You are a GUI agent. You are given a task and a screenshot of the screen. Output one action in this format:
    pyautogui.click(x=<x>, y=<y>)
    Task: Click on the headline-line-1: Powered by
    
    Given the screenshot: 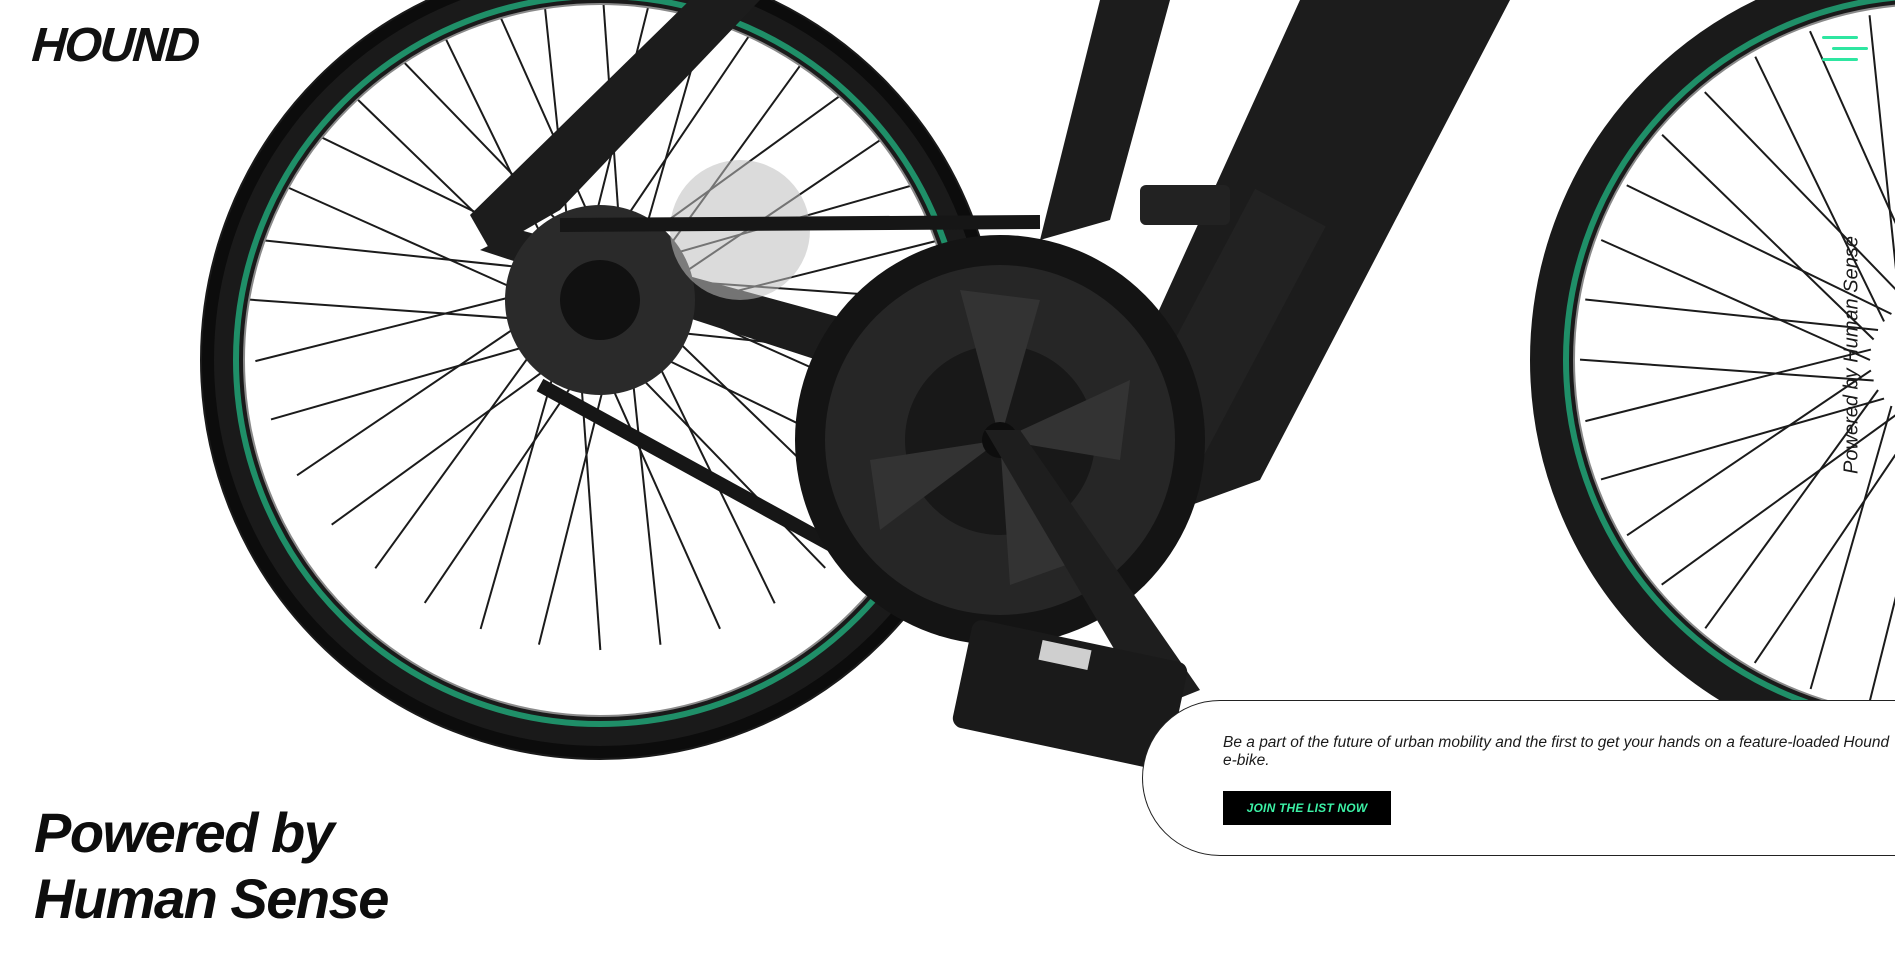 What is the action you would take?
    pyautogui.click(x=184, y=832)
    